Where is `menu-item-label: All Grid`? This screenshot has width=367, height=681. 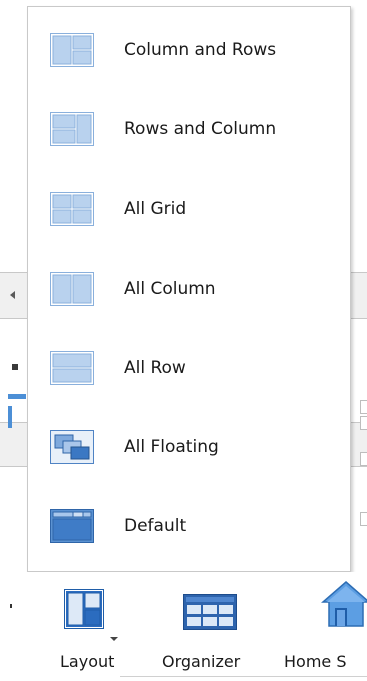
menu-item-label: All Grid is located at coordinates (155, 209).